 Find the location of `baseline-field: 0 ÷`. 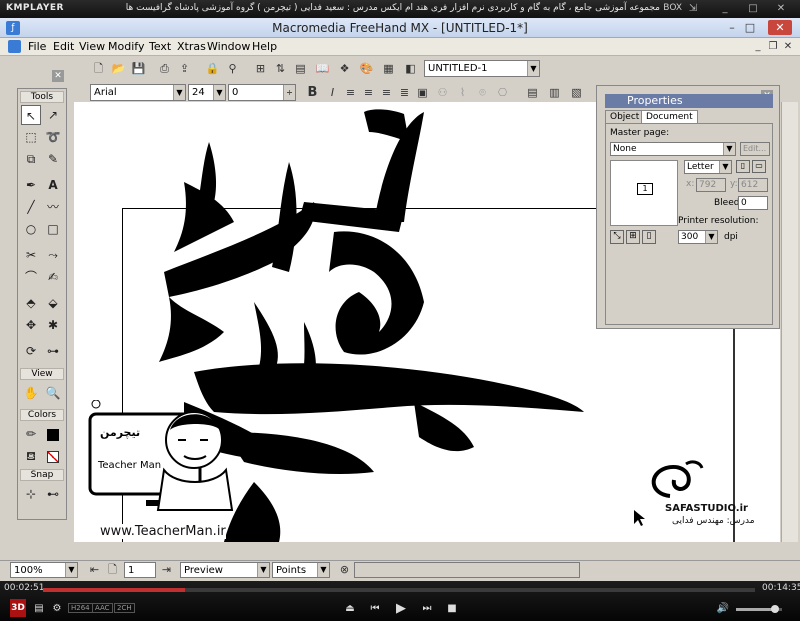

baseline-field: 0 ÷ is located at coordinates (262, 92).